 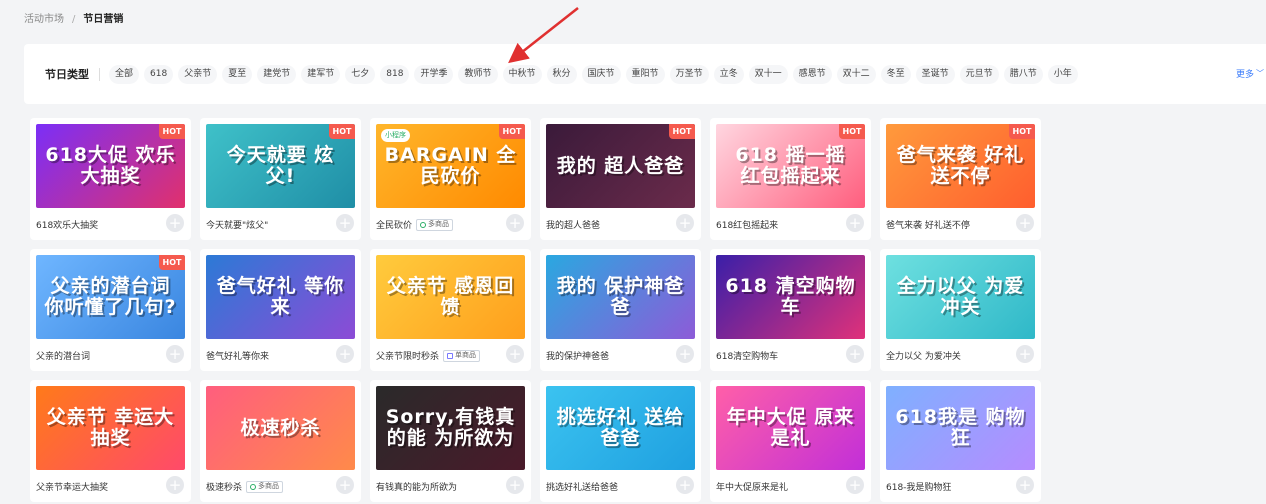 I want to click on filter-chip: 重阳节, so click(x=645, y=74).